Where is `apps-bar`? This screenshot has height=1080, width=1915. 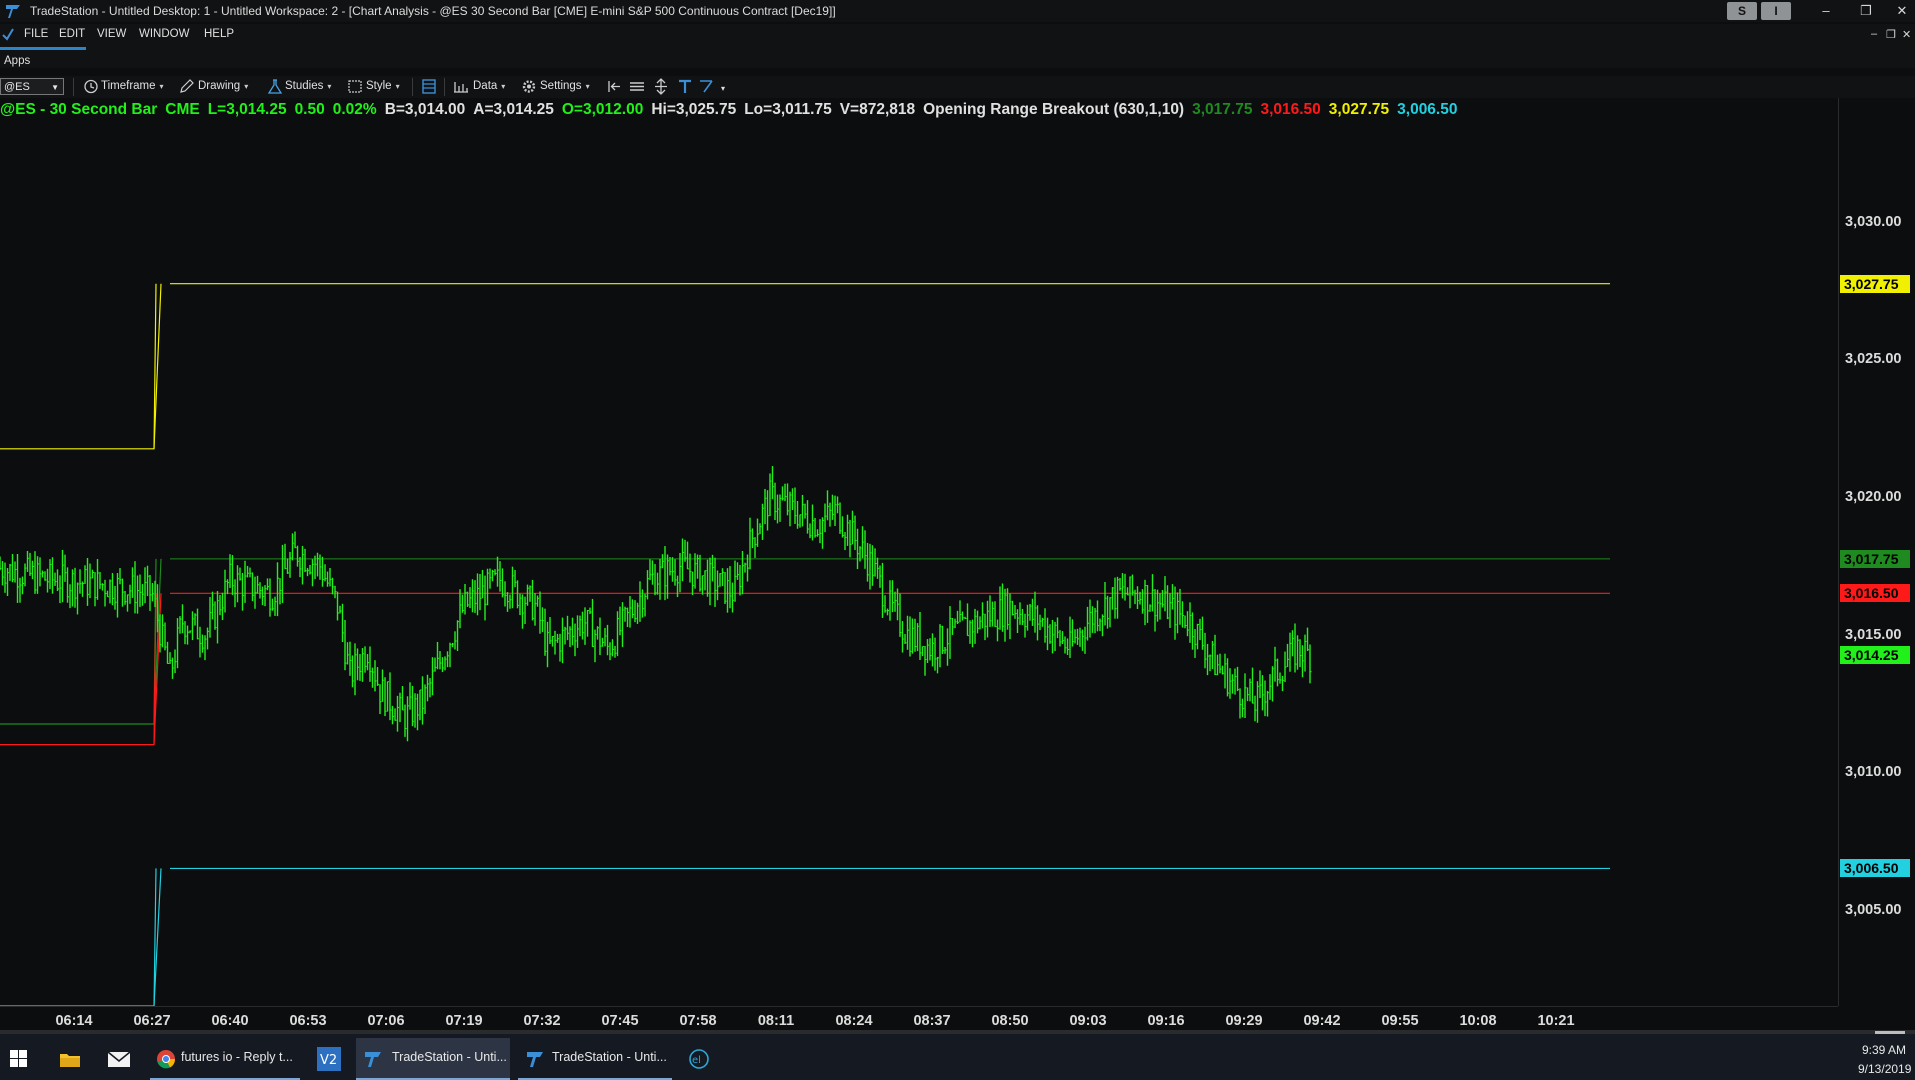
apps-bar is located at coordinates (957, 57).